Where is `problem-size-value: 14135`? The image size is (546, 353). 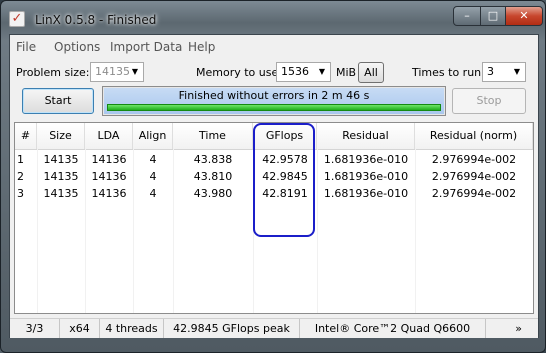 problem-size-value: 14135 is located at coordinates (112, 71).